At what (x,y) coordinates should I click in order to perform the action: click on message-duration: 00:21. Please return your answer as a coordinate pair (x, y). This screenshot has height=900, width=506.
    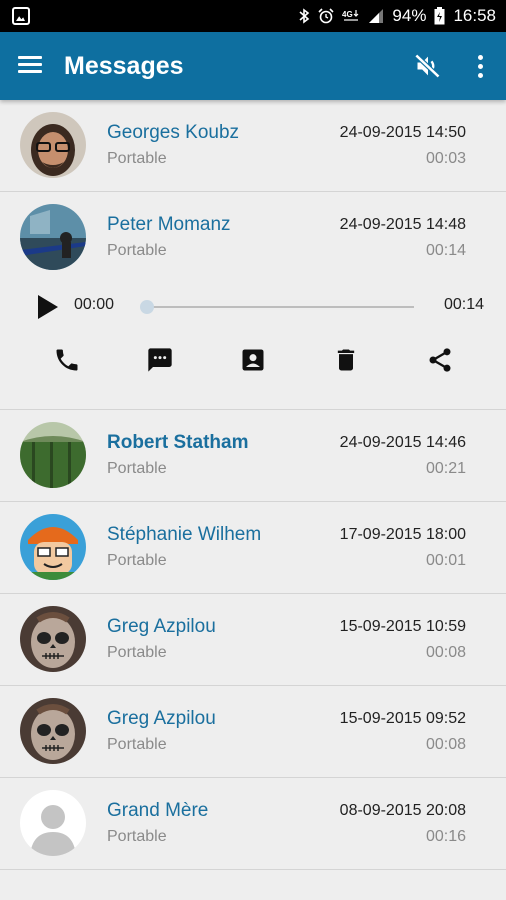
    Looking at the image, I should click on (445, 468).